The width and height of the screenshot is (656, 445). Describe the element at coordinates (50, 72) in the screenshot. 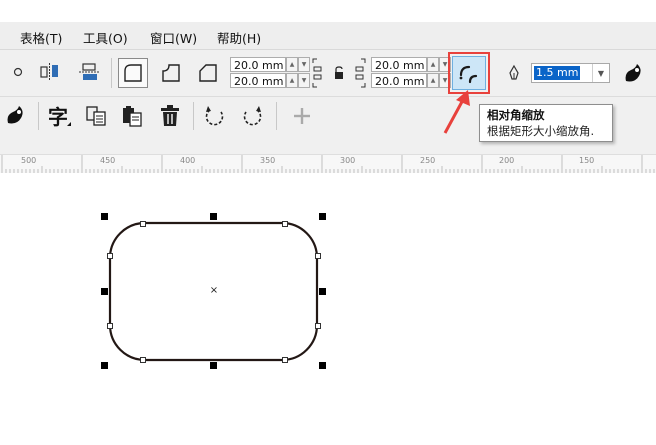

I see `mirror-horizontal-icon` at that location.